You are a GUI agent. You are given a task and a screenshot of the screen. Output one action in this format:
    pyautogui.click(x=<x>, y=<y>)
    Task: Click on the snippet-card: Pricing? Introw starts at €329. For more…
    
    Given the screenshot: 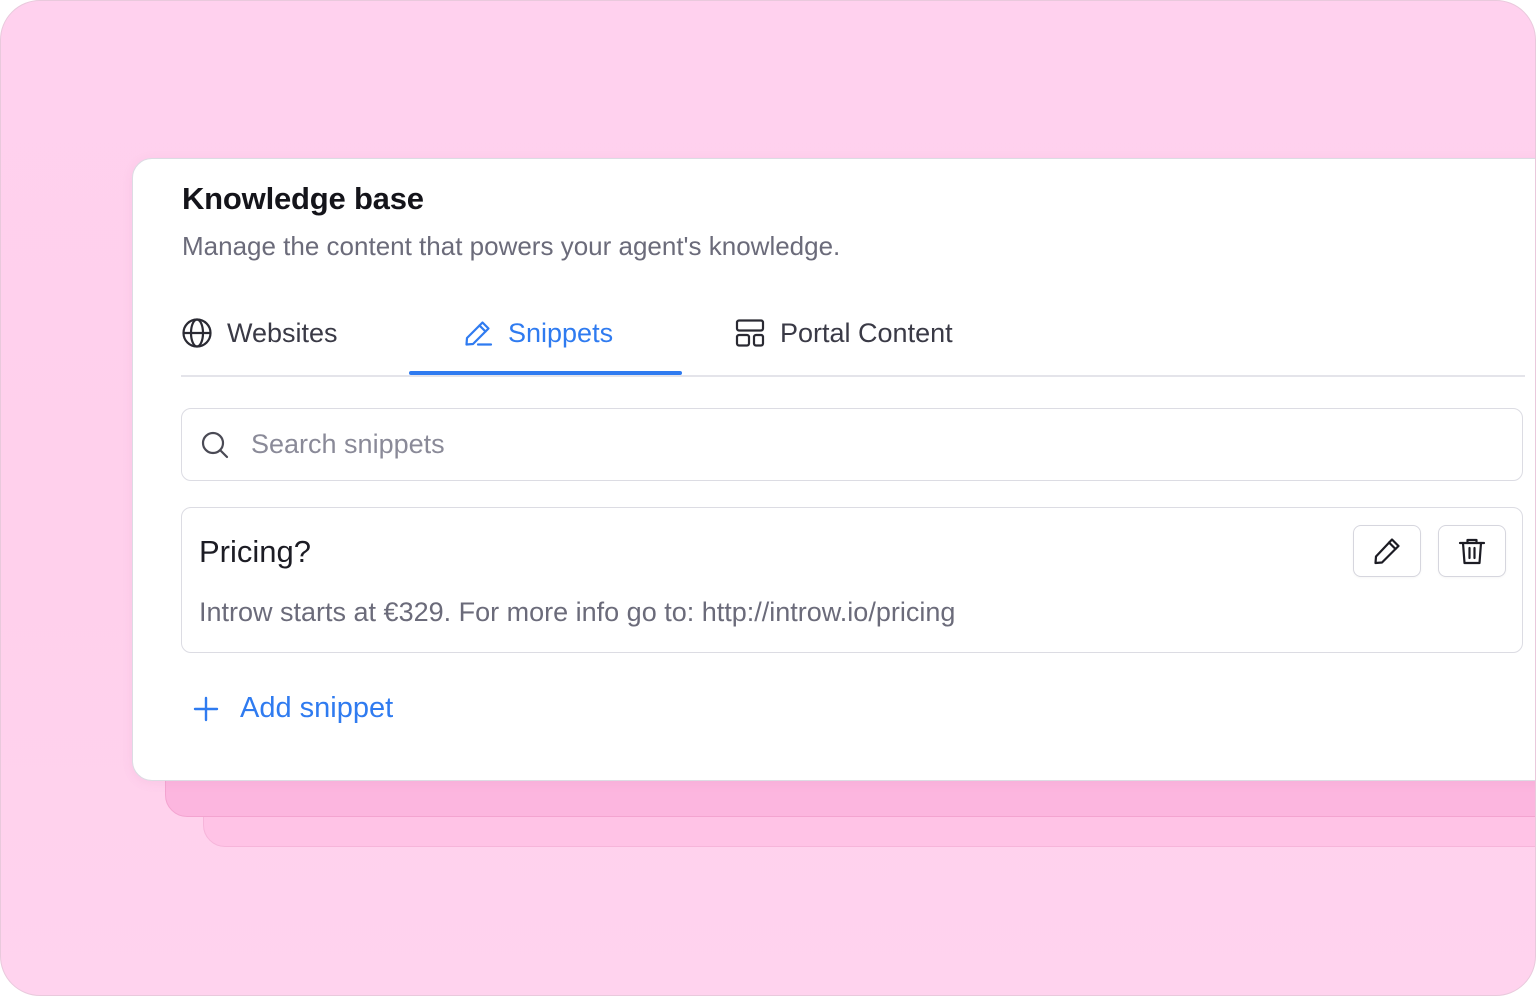 What is the action you would take?
    pyautogui.click(x=852, y=580)
    